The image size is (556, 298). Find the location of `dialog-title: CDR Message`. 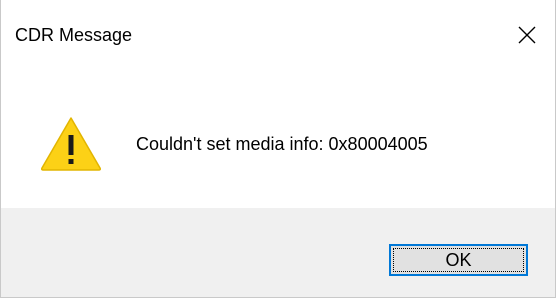

dialog-title: CDR Message is located at coordinates (74, 35).